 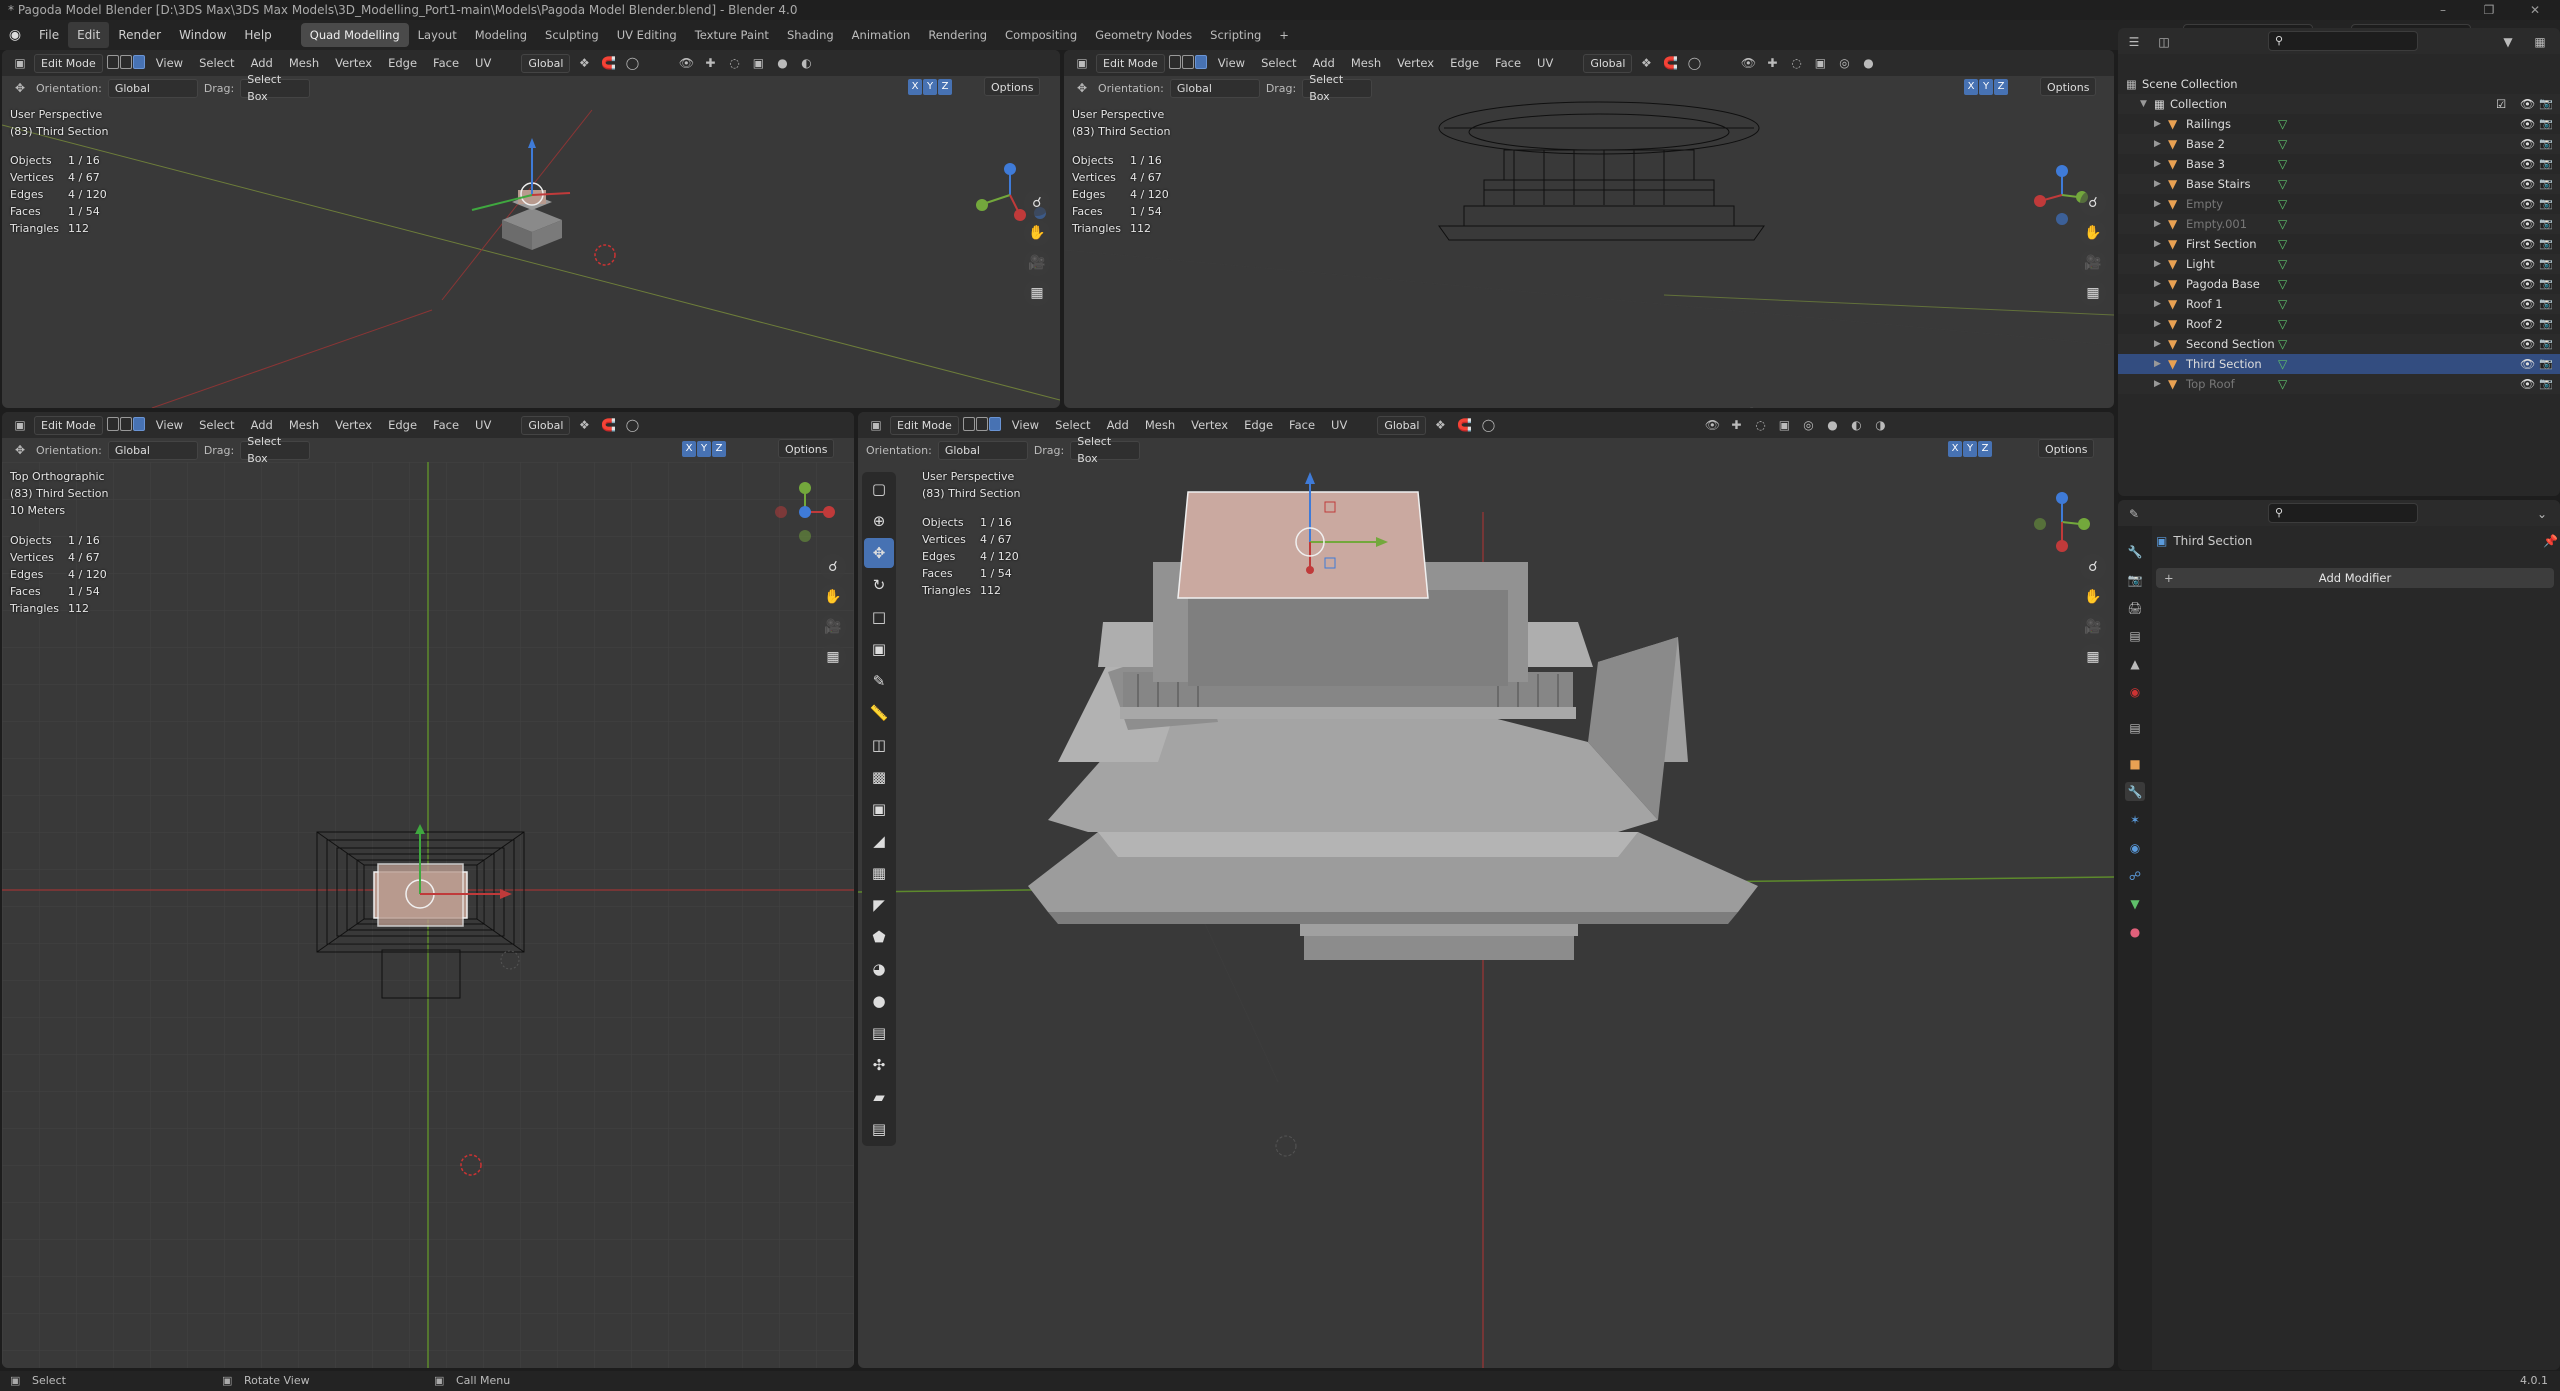 What do you see at coordinates (647, 35) in the screenshot?
I see `tab-uv-editing: UV Editing` at bounding box center [647, 35].